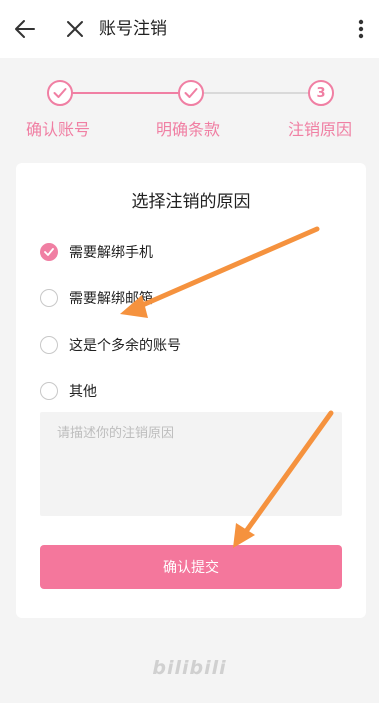 The width and height of the screenshot is (379, 703). I want to click on option-label: 需要解绑邮箱, so click(111, 299).